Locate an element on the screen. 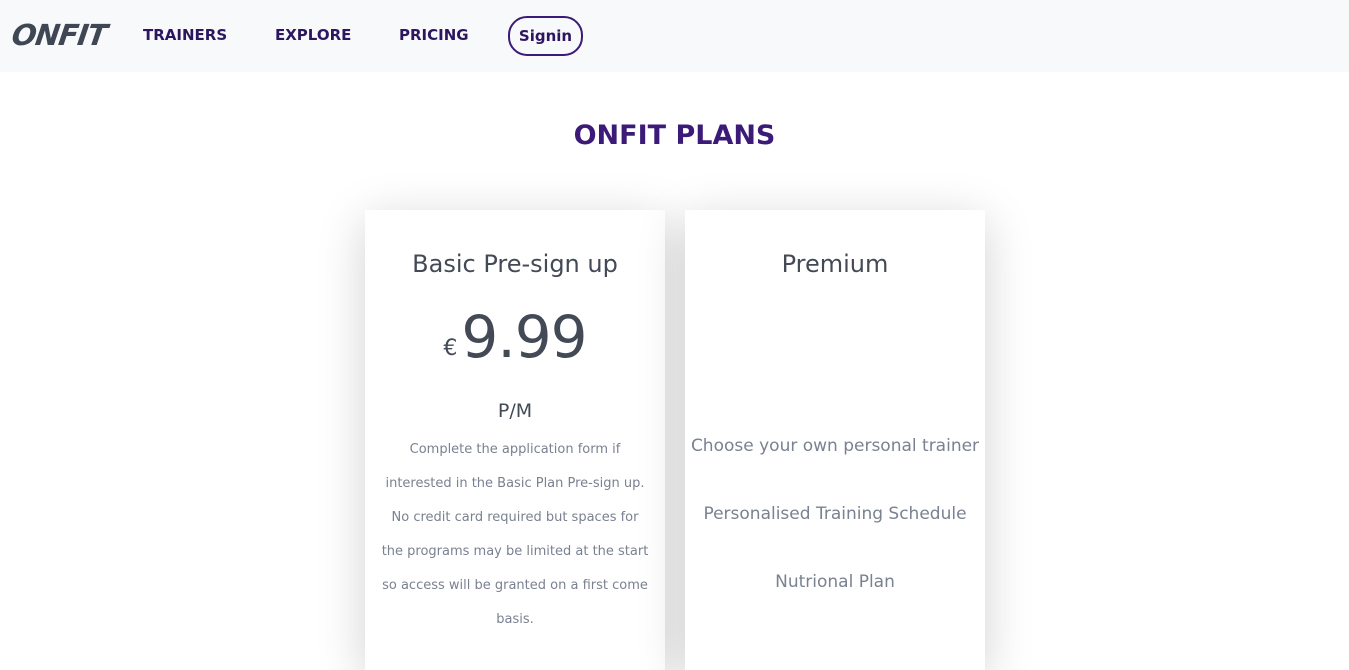  plan-title: Basic Pre-sign up is located at coordinates (515, 264).